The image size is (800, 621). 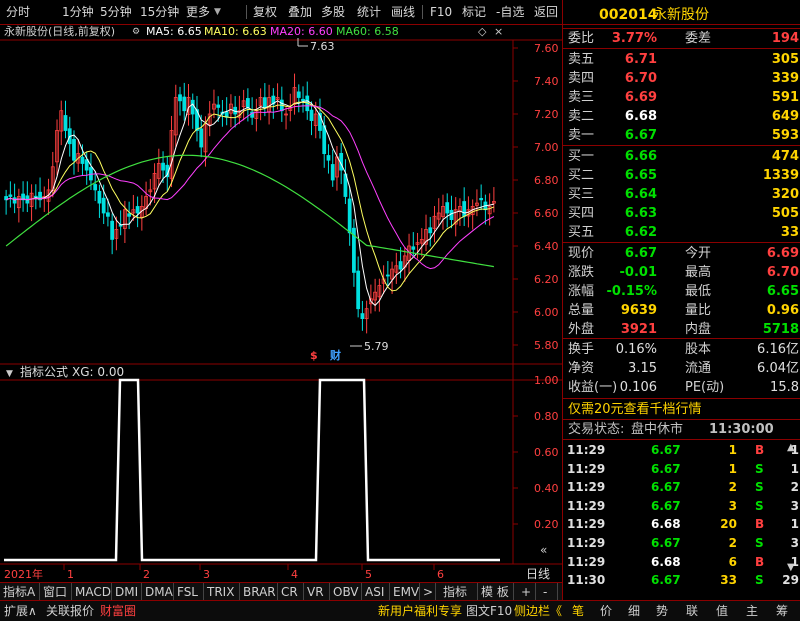 What do you see at coordinates (782, 272) in the screenshot?
I see `stat-value-2: 6.70` at bounding box center [782, 272].